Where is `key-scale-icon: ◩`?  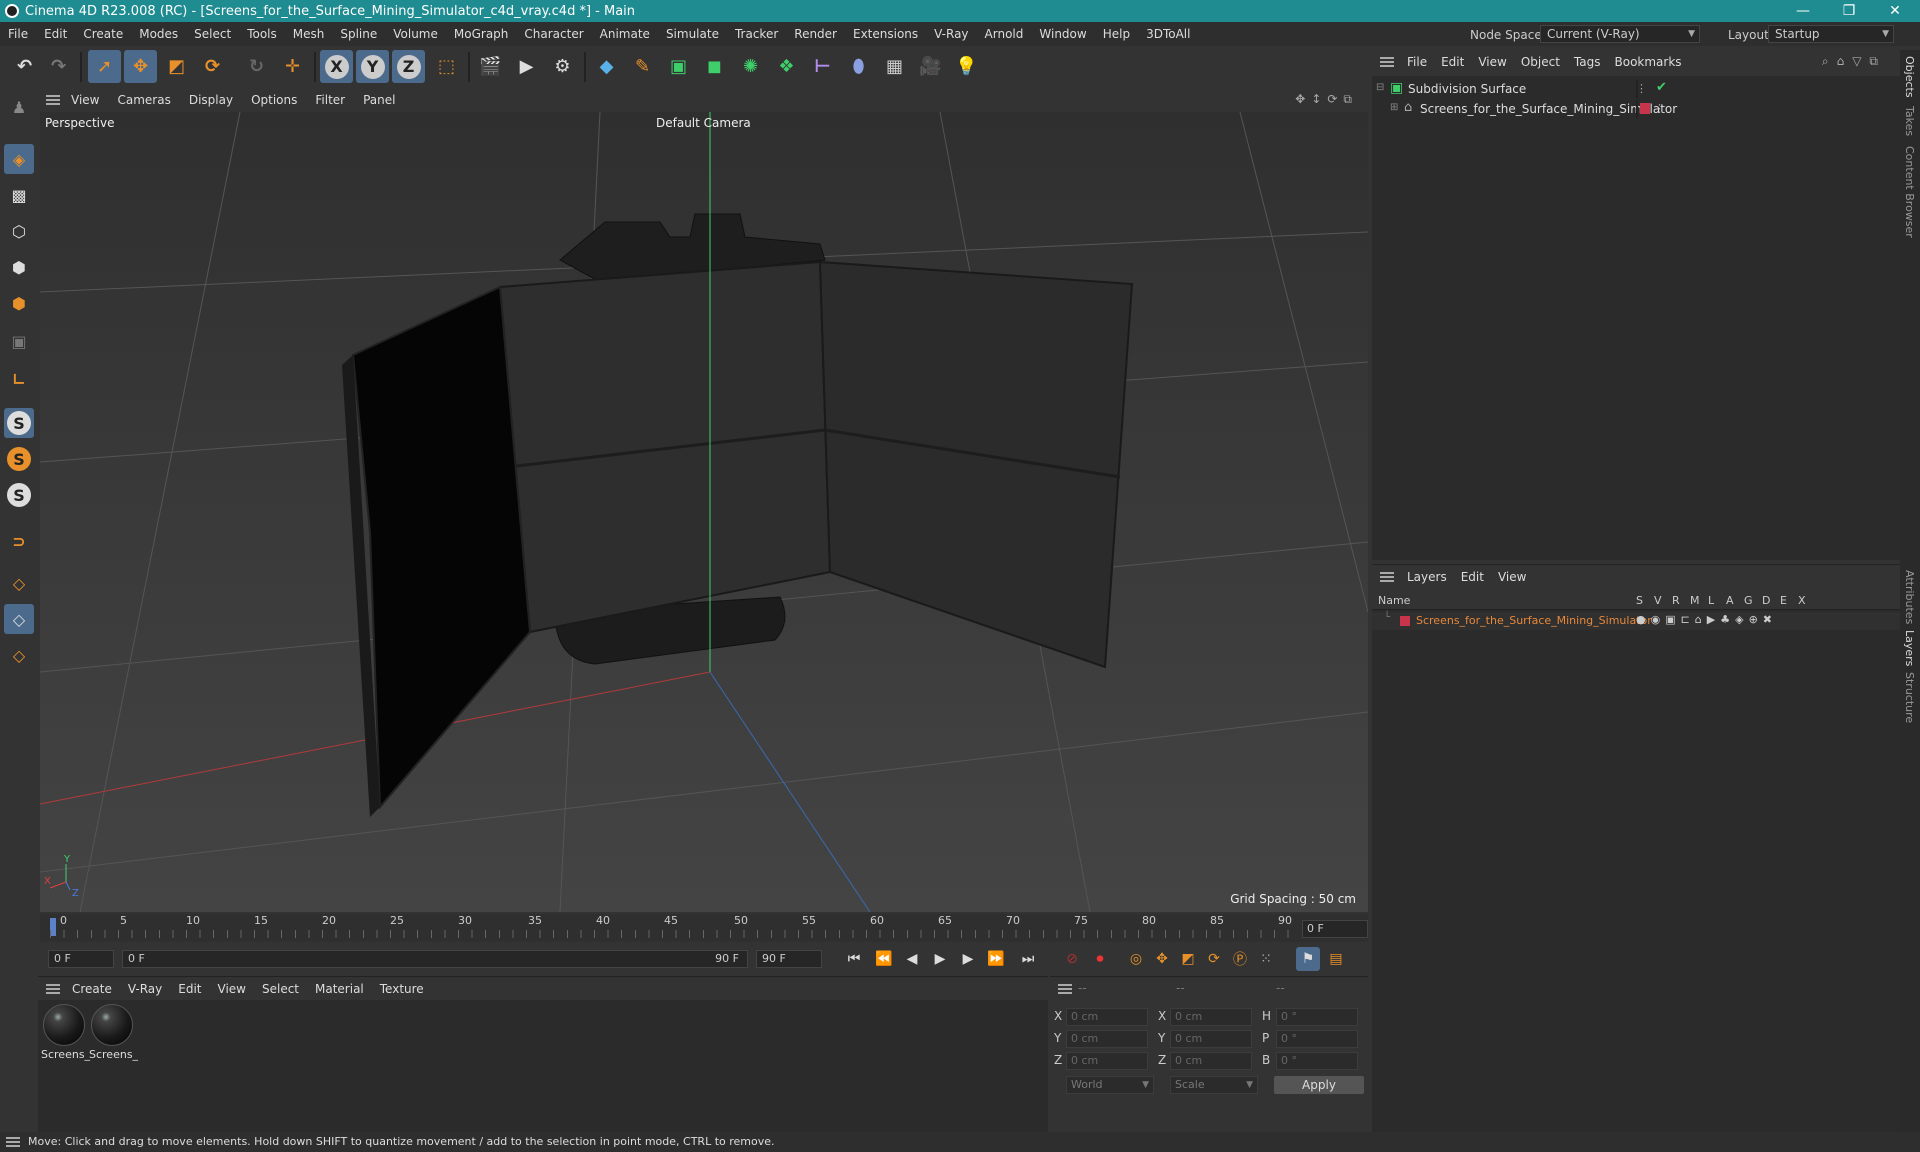 key-scale-icon: ◩ is located at coordinates (1188, 959).